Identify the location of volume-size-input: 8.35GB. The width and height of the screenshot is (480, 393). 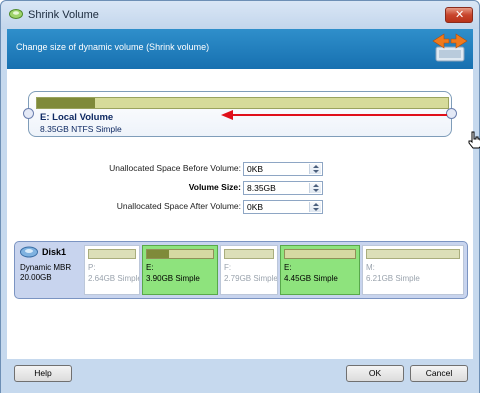
(283, 188).